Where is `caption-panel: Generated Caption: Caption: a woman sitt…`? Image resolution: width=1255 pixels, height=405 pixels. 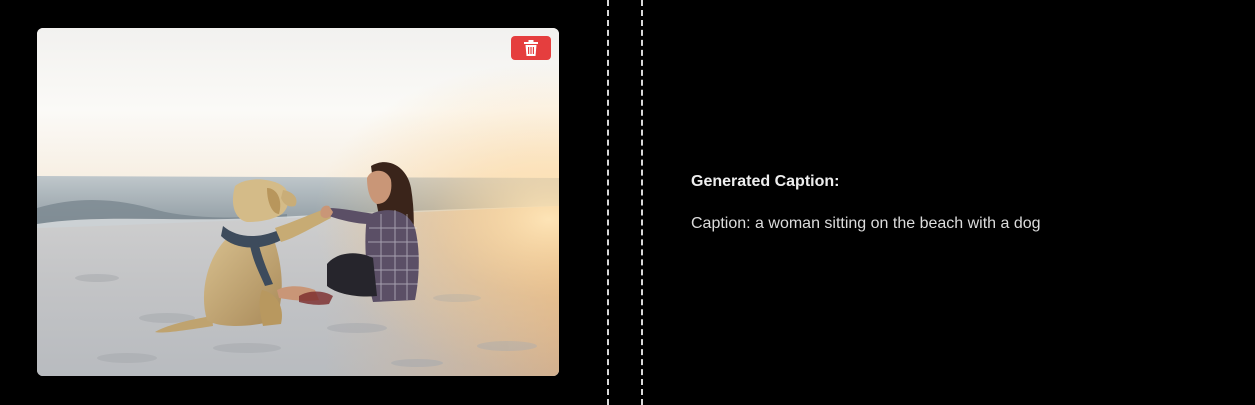
caption-panel: Generated Caption: Caption: a woman sitt… is located at coordinates (951, 203).